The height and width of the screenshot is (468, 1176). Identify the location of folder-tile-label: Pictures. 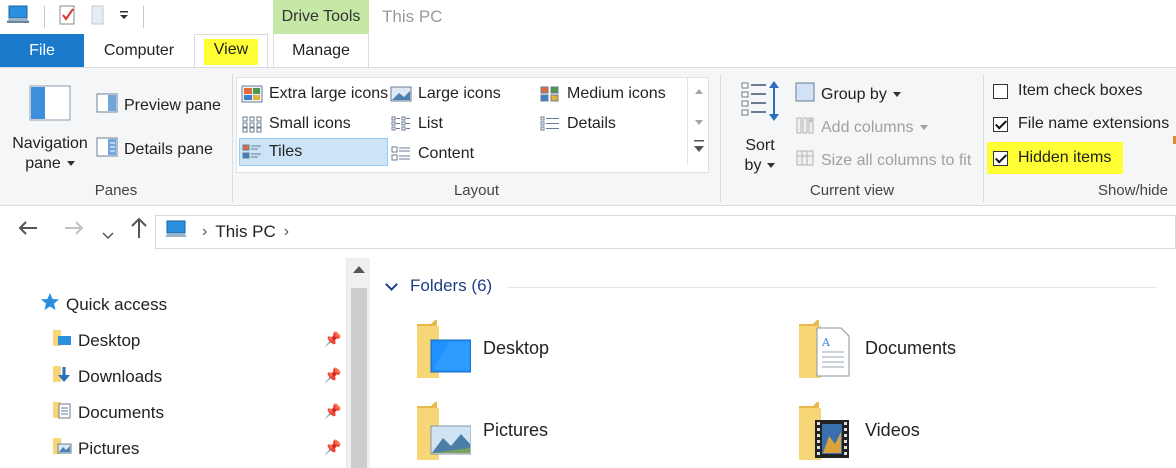
(516, 429).